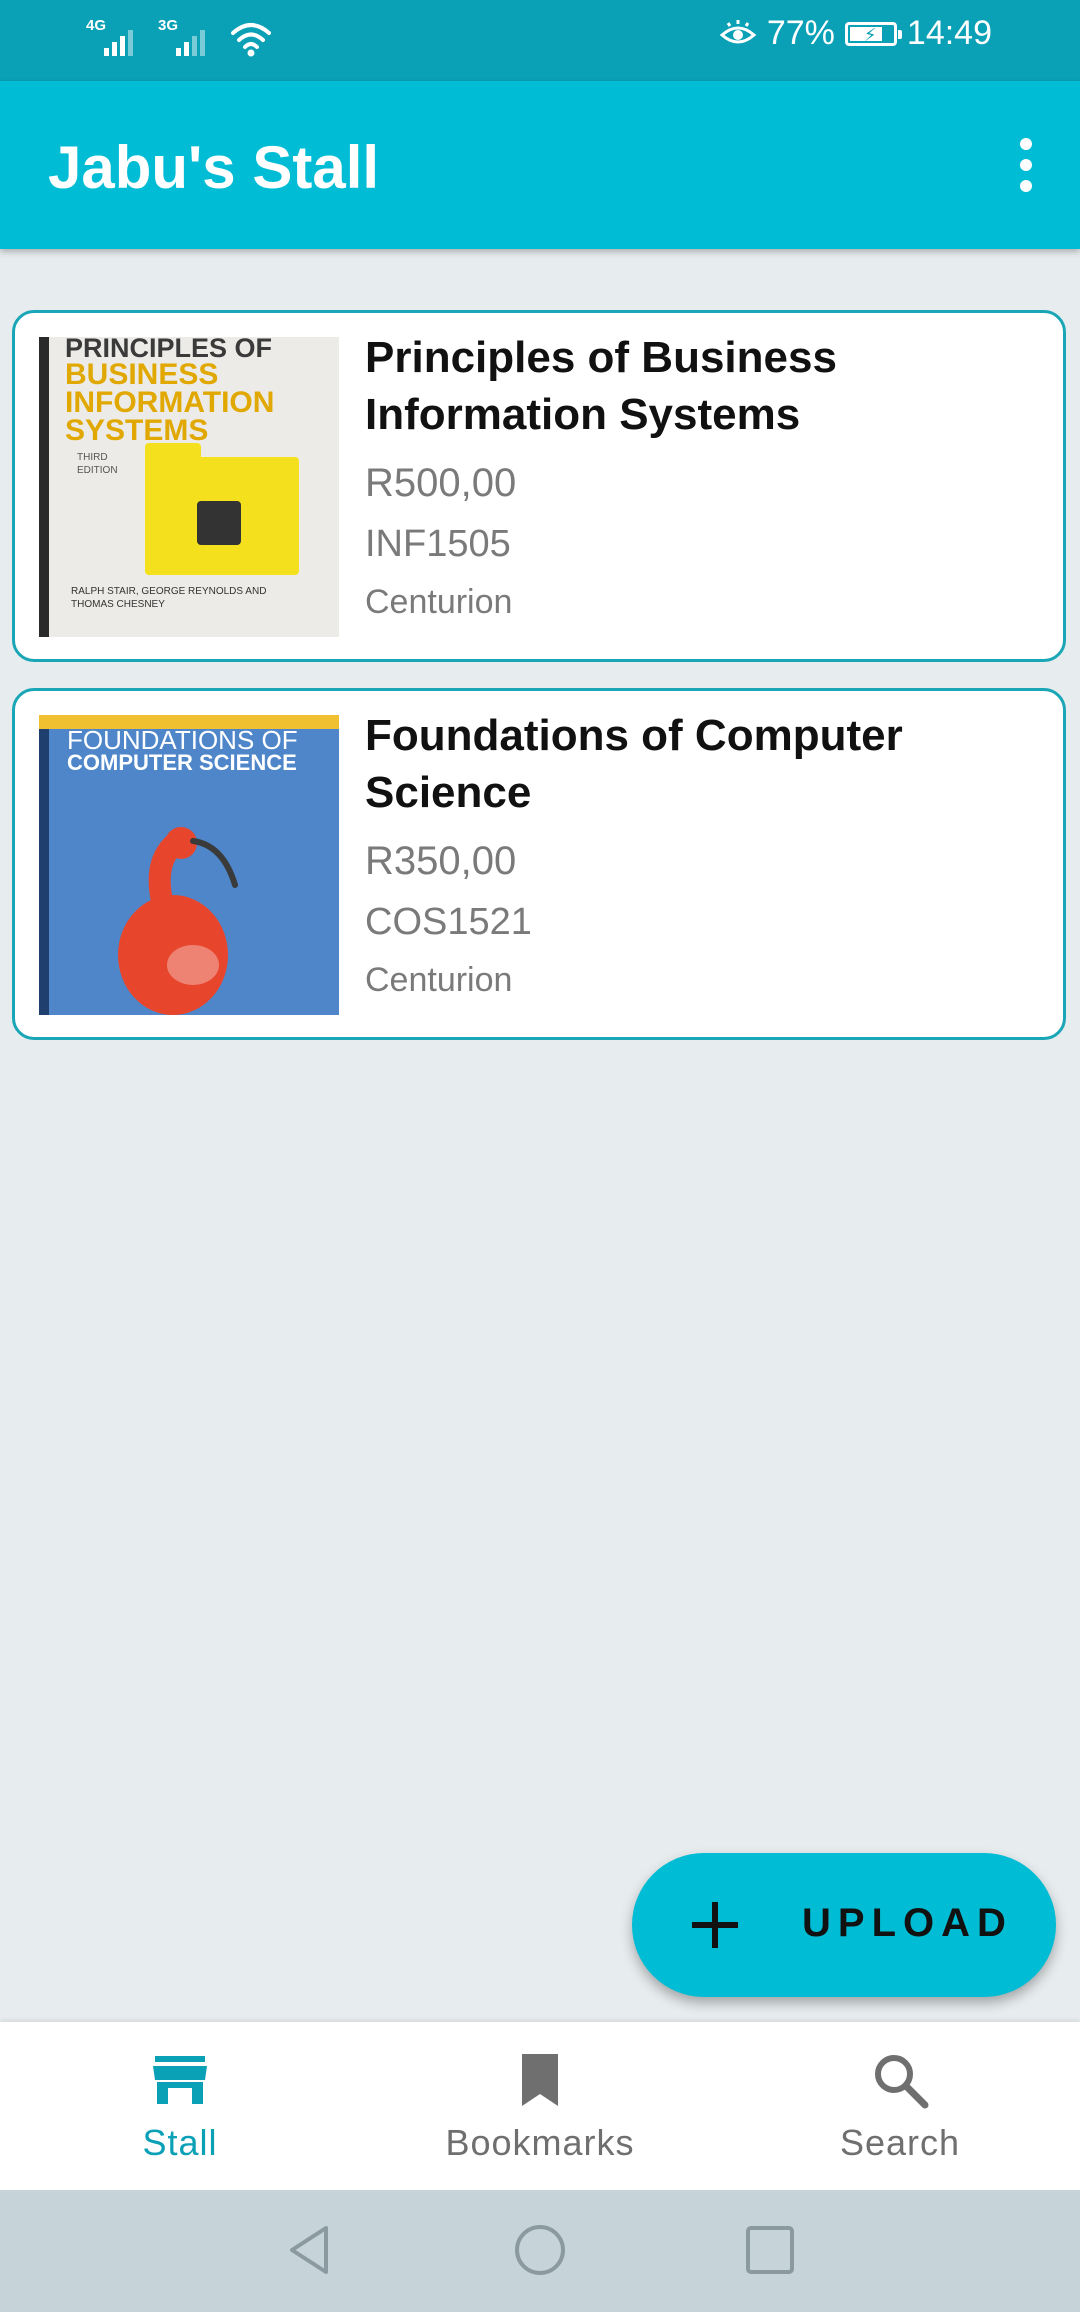  I want to click on search-icon, so click(902, 2082).